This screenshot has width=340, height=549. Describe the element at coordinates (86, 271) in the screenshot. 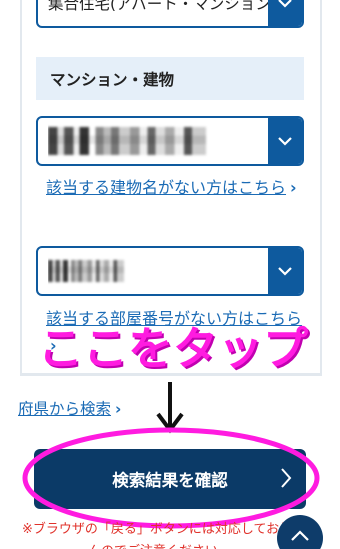

I see `pixelated-room-number` at that location.